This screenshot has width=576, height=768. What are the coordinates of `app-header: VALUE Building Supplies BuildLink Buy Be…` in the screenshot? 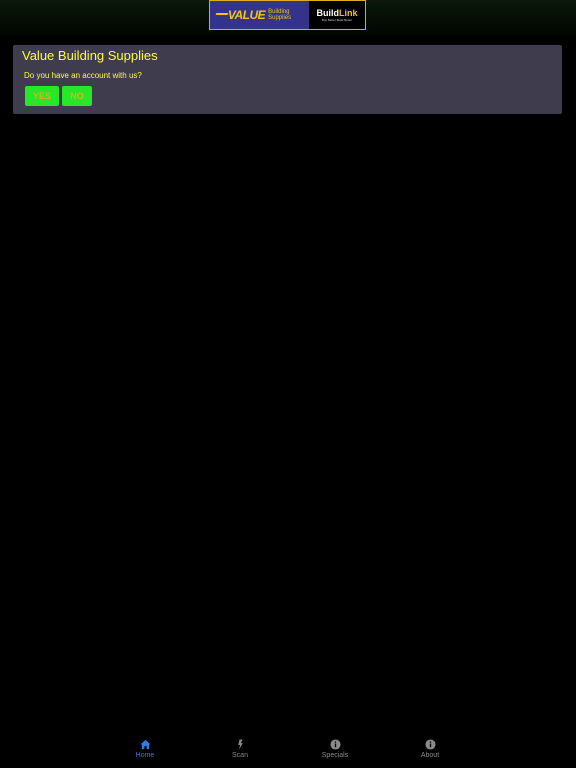 It's located at (288, 18).